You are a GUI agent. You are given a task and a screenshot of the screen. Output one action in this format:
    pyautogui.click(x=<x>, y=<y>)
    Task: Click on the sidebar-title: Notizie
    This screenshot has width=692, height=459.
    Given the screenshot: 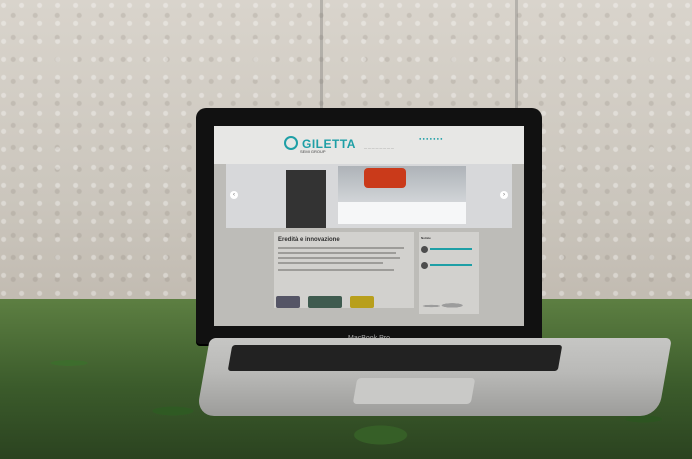 What is the action you would take?
    pyautogui.click(x=426, y=238)
    